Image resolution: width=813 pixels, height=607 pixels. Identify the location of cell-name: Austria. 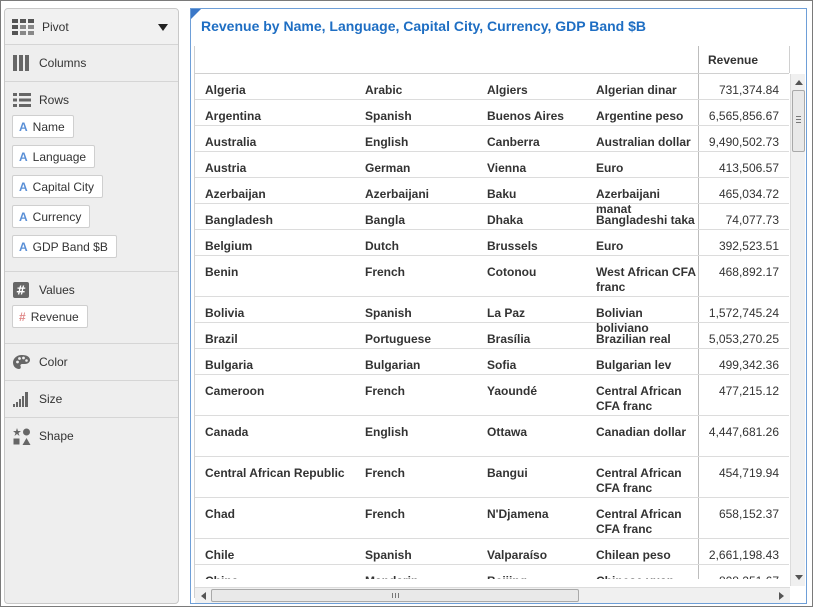
(226, 168).